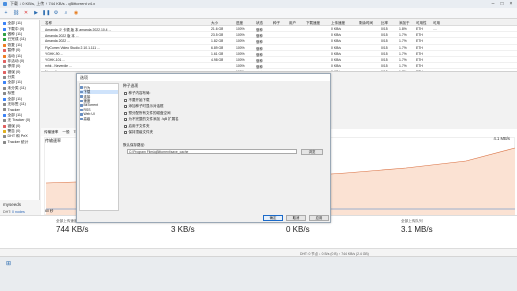 The width and height of the screenshot is (517, 291). Describe the element at coordinates (273, 218) in the screenshot. I see `ok-button: 确定` at that location.